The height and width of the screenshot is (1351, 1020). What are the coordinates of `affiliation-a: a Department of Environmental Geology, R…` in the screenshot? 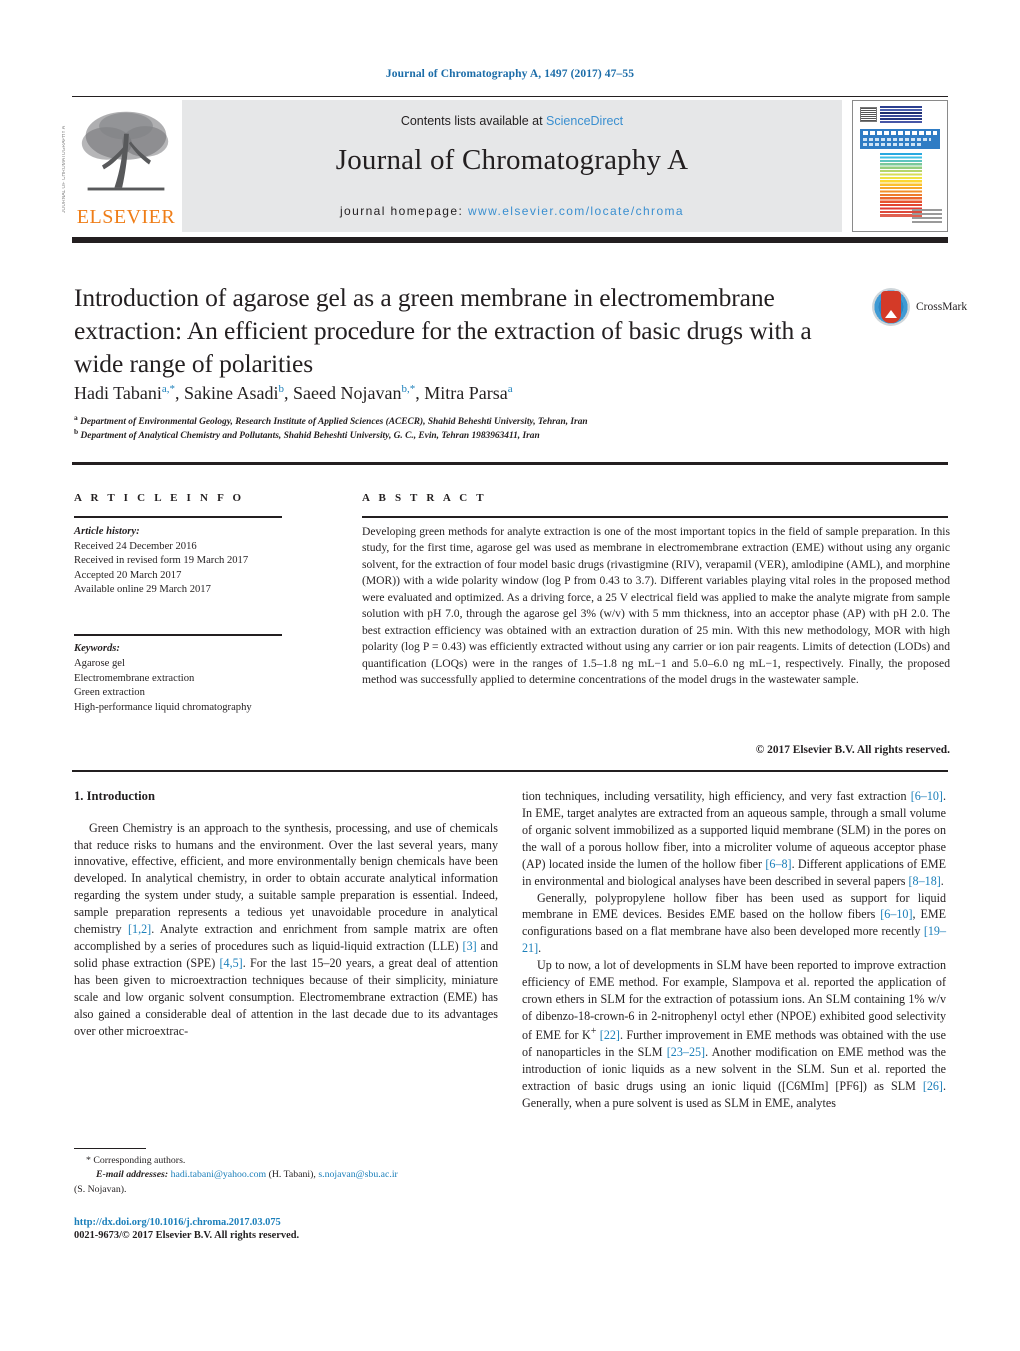 It's located at (474, 420).